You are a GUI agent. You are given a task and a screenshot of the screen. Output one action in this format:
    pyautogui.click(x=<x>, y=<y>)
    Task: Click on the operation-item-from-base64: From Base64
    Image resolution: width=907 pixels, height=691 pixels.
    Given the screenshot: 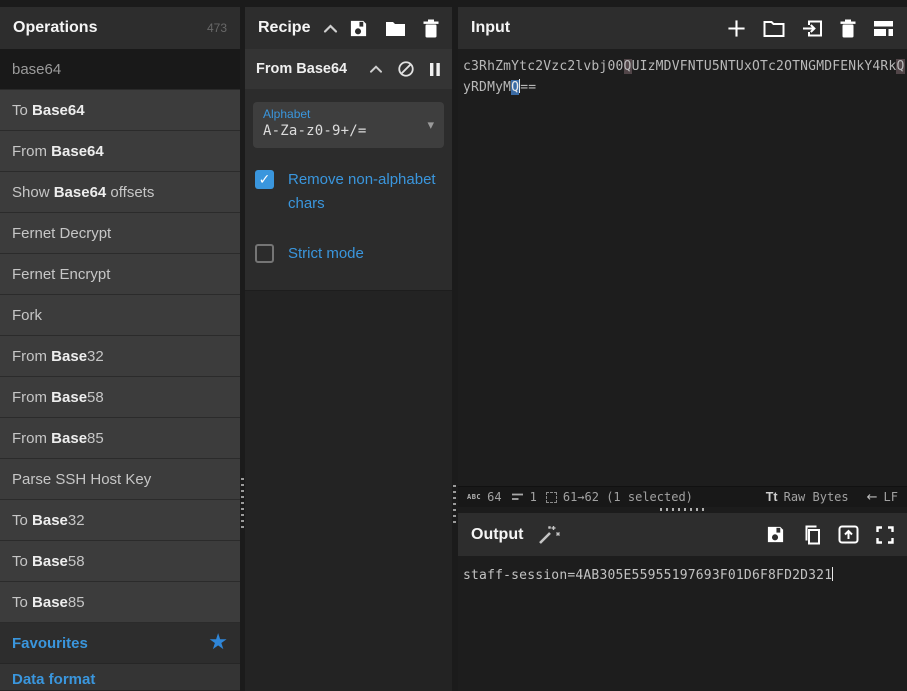 What is the action you would take?
    pyautogui.click(x=120, y=151)
    